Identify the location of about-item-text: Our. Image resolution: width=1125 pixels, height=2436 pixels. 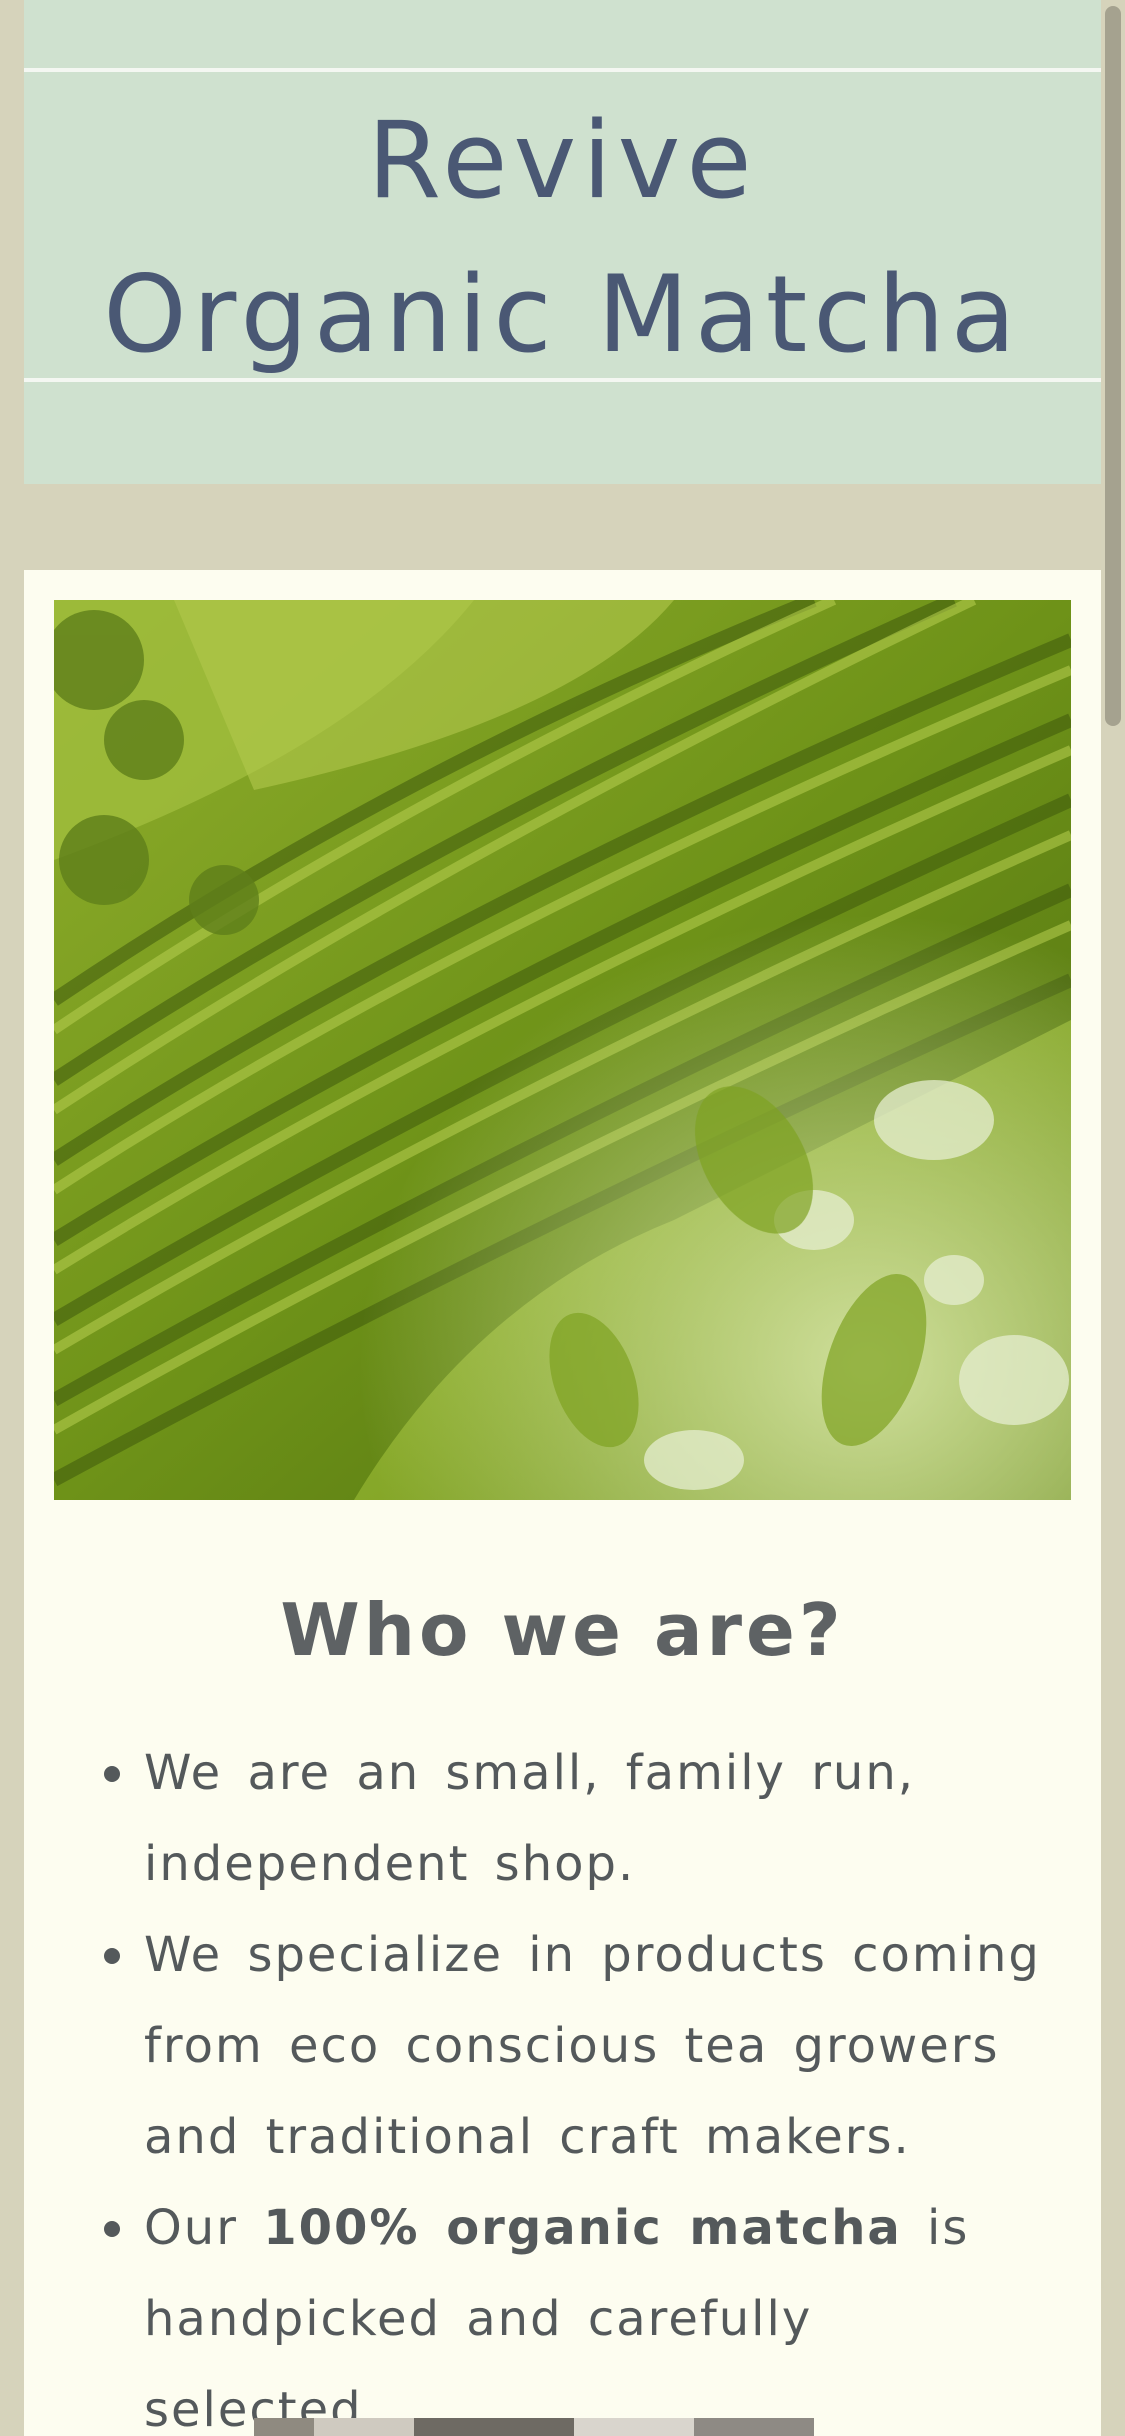
(204, 2228).